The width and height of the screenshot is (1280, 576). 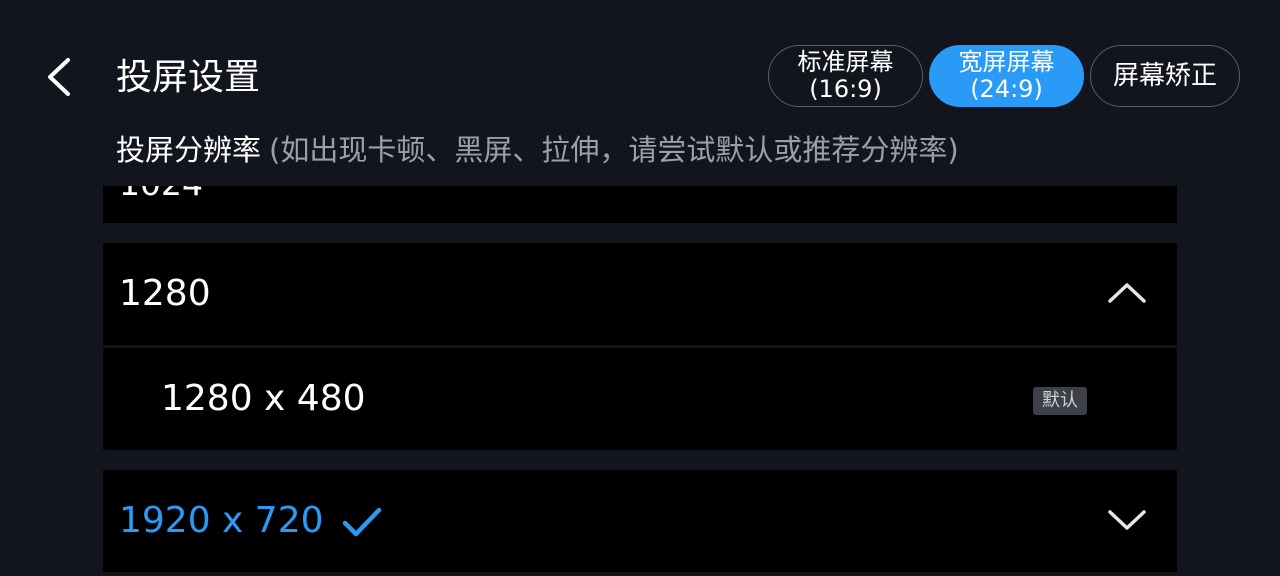 I want to click on page-title: 投屏设置, so click(x=188, y=77).